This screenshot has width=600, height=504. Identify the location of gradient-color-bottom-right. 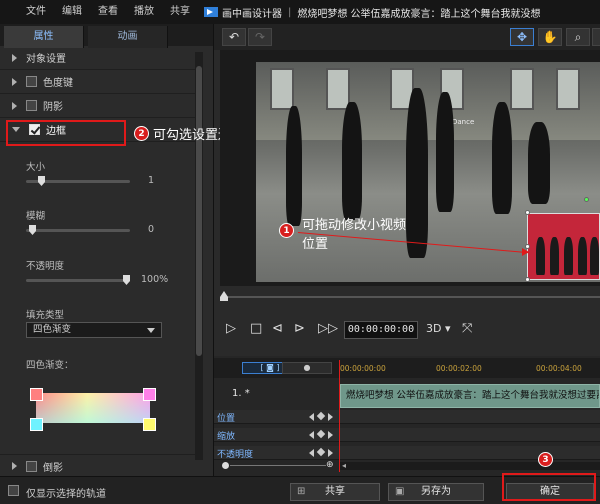
(149, 424).